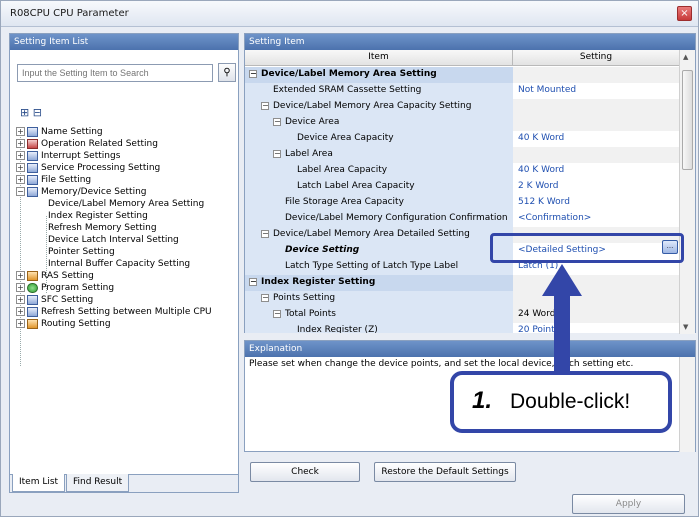 This screenshot has width=699, height=517. What do you see at coordinates (462, 203) in the screenshot?
I see `table-row: File Storage Area Capacity 512 K Word` at bounding box center [462, 203].